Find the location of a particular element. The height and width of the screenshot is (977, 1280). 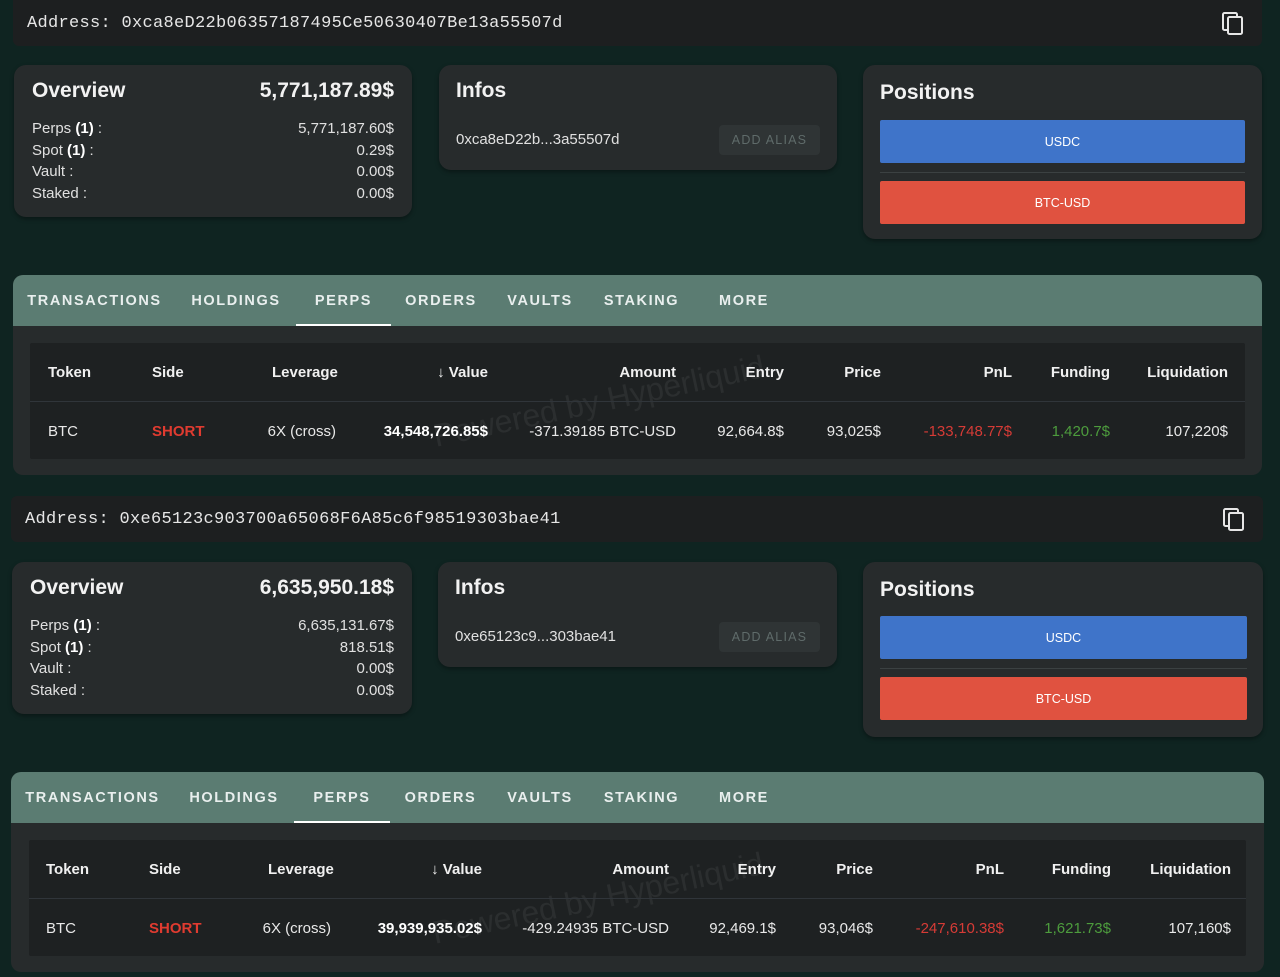

overview-spot-row: Spot (1) : 0.29$ is located at coordinates (213, 151).